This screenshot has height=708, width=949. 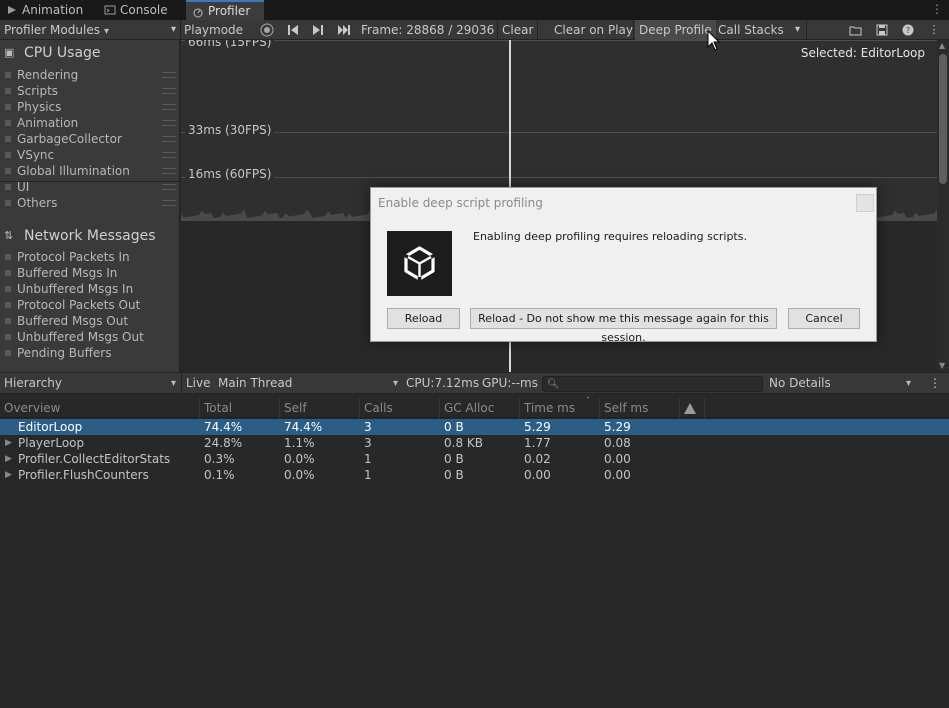 What do you see at coordinates (423, 318) in the screenshot?
I see `reload-button: Reload` at bounding box center [423, 318].